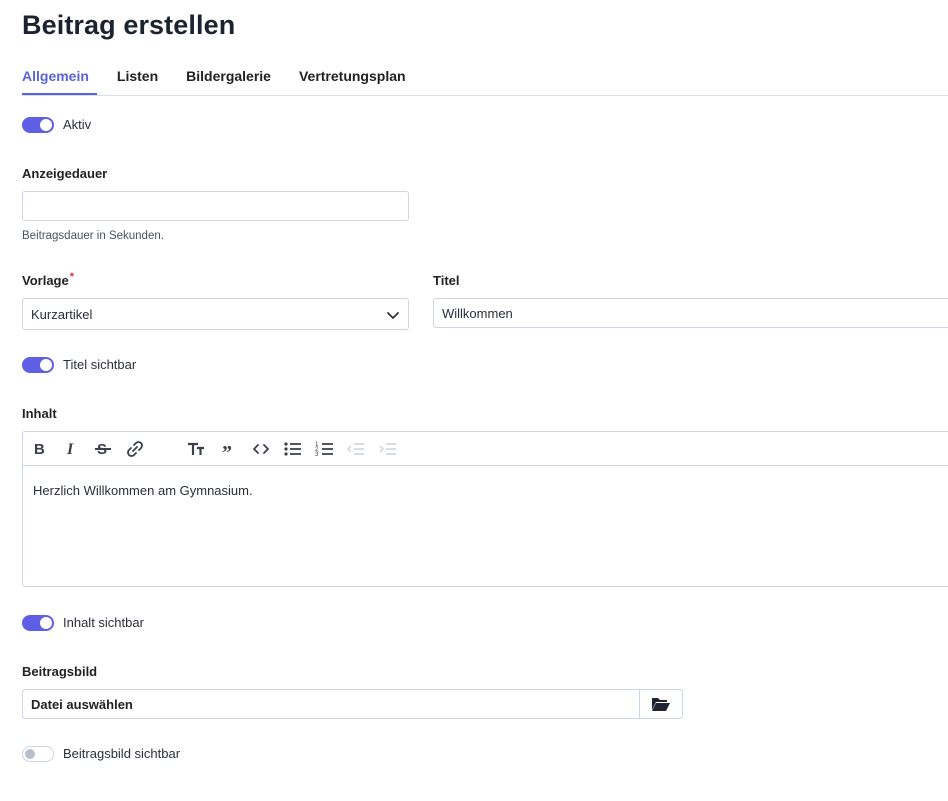 This screenshot has height=801, width=948. Describe the element at coordinates (38, 623) in the screenshot. I see `inhalt-sichtbar-toggle` at that location.